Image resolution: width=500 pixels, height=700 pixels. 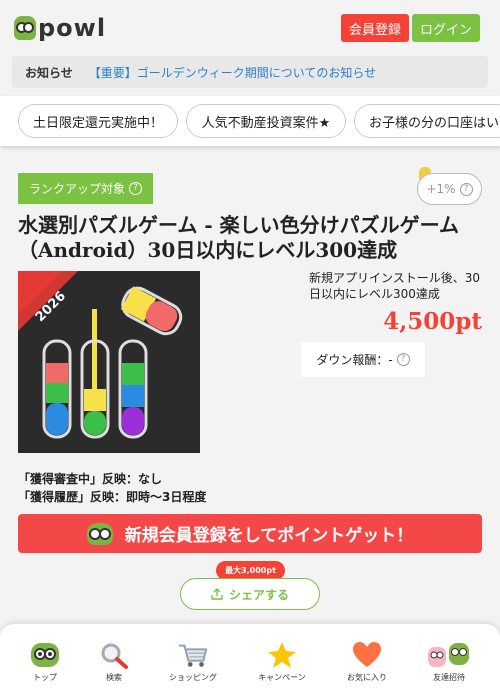 What do you see at coordinates (395, 286) in the screenshot?
I see `offer-description: 新規アプリインストール後、30日以内にレベル300達成` at bounding box center [395, 286].